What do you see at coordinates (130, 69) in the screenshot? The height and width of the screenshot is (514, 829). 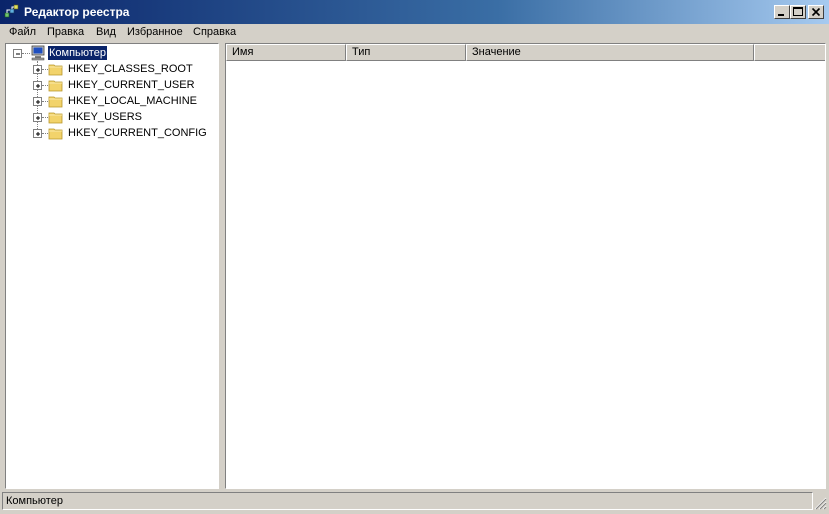 I see `tree-label-hkcr: HKEY_CLASSES_ROOT` at bounding box center [130, 69].